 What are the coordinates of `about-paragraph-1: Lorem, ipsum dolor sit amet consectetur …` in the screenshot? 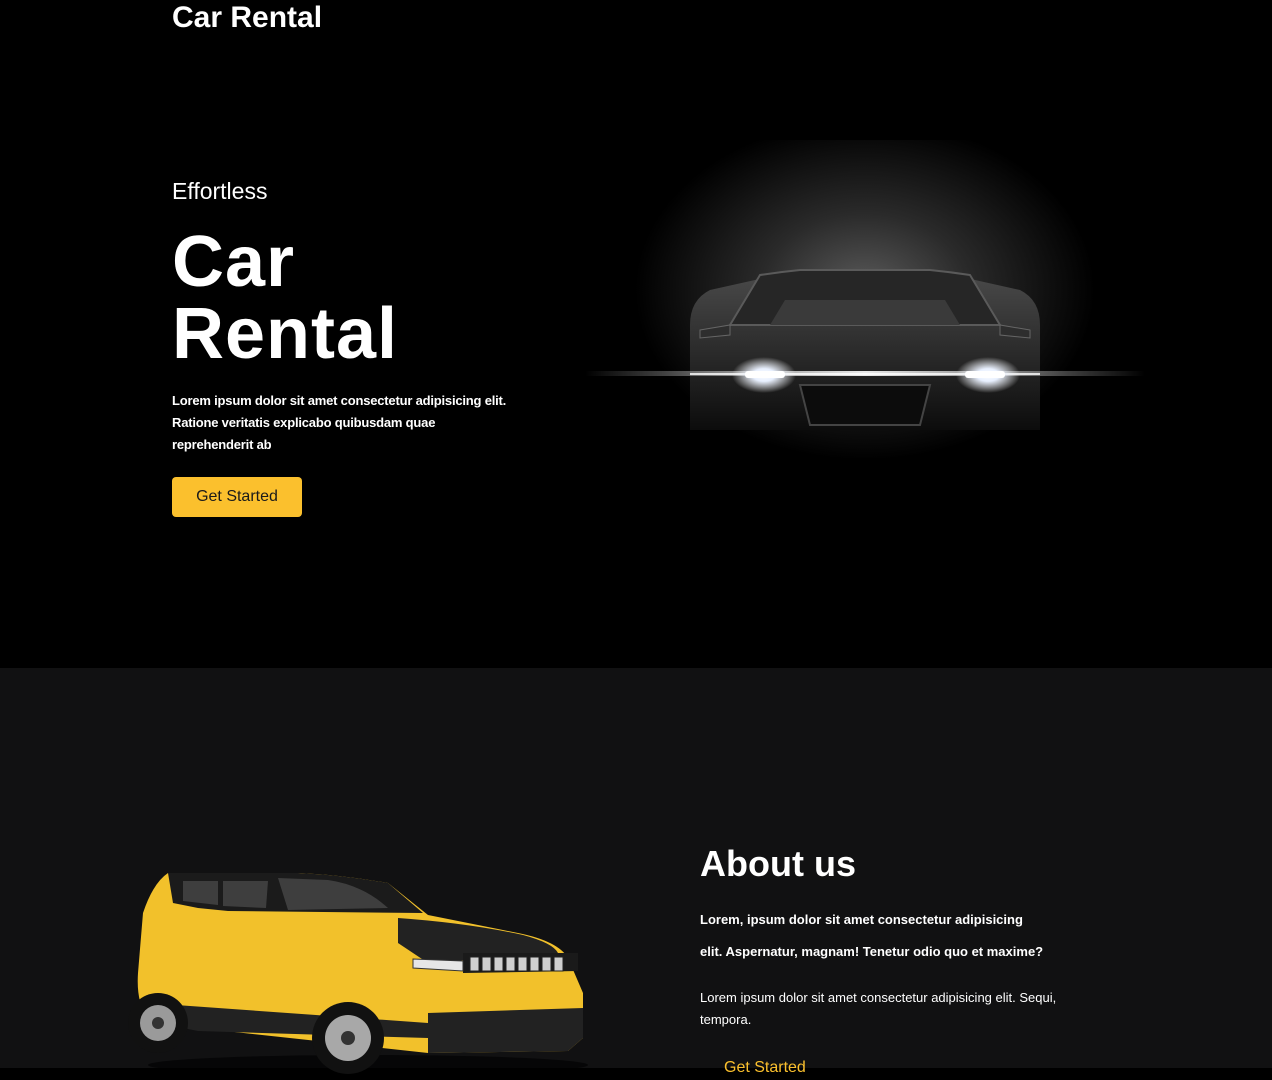 It's located at (890, 936).